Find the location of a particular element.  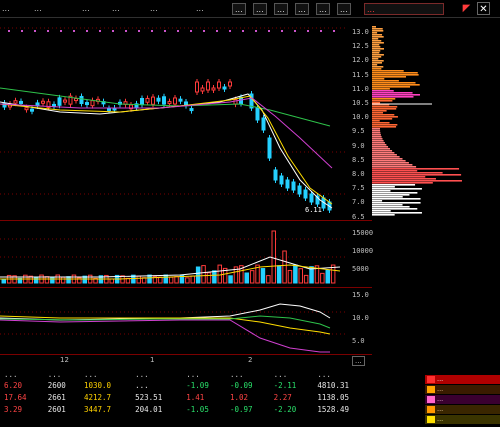

table-cell: 2600 is located at coordinates (56, 385).